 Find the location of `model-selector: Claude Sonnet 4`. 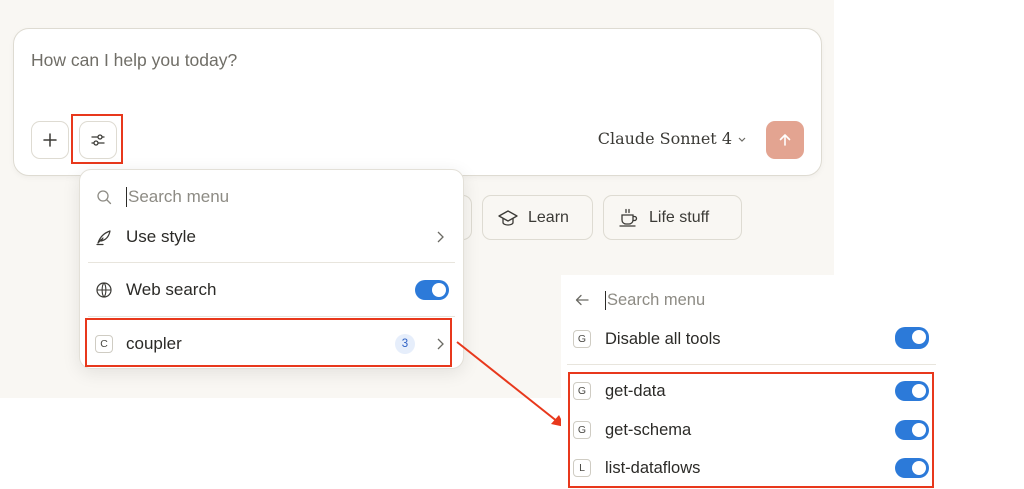

model-selector: Claude Sonnet 4 is located at coordinates (672, 138).